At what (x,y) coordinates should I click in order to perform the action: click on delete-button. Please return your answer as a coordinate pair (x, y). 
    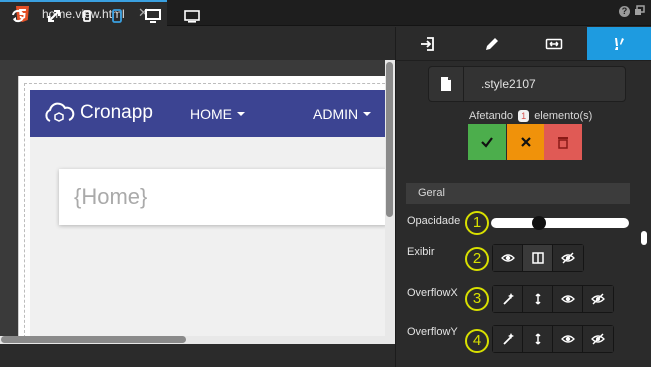
    Looking at the image, I should click on (563, 142).